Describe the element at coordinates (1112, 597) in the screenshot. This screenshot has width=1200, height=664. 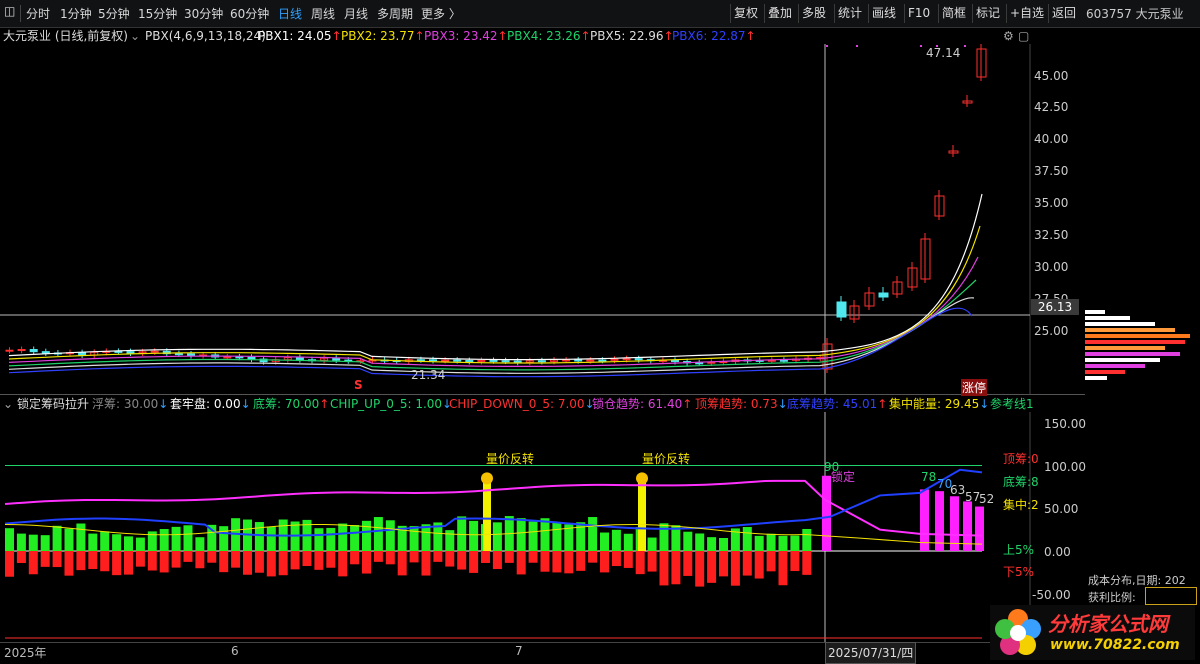
I see `profit-ratio-label: 获利比例:` at that location.